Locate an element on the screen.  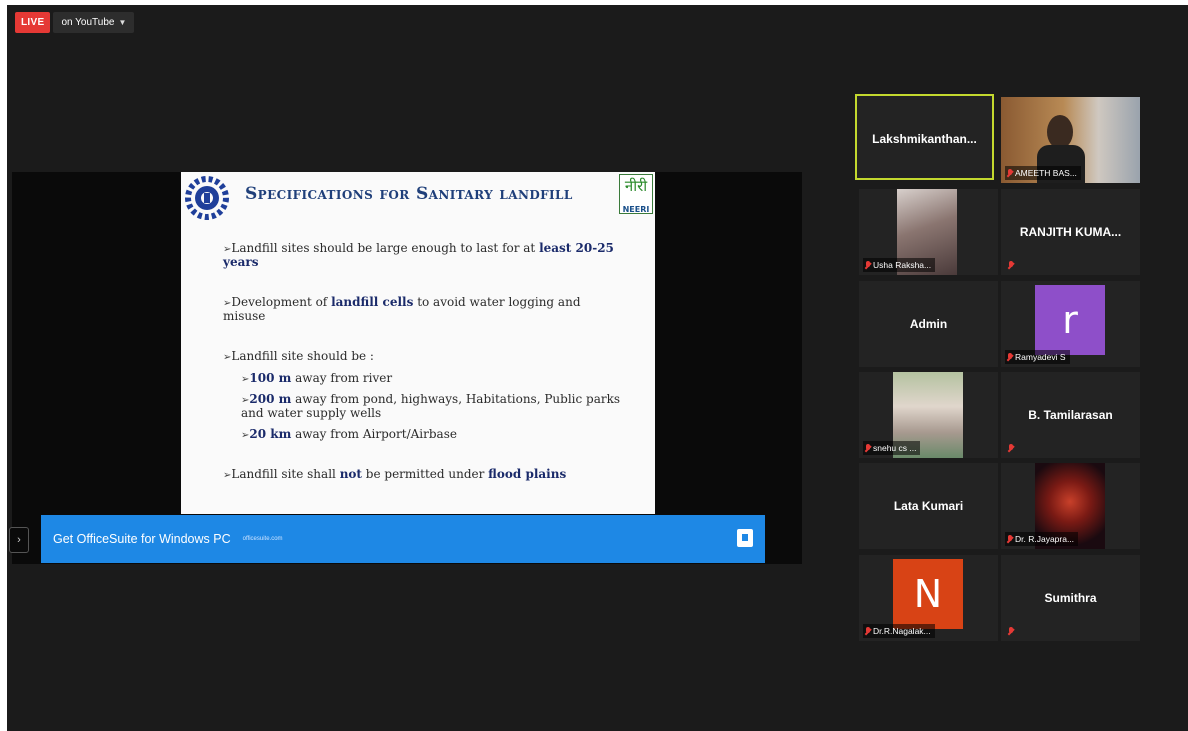
participant-name: Lata Kumari is located at coordinates (928, 506).